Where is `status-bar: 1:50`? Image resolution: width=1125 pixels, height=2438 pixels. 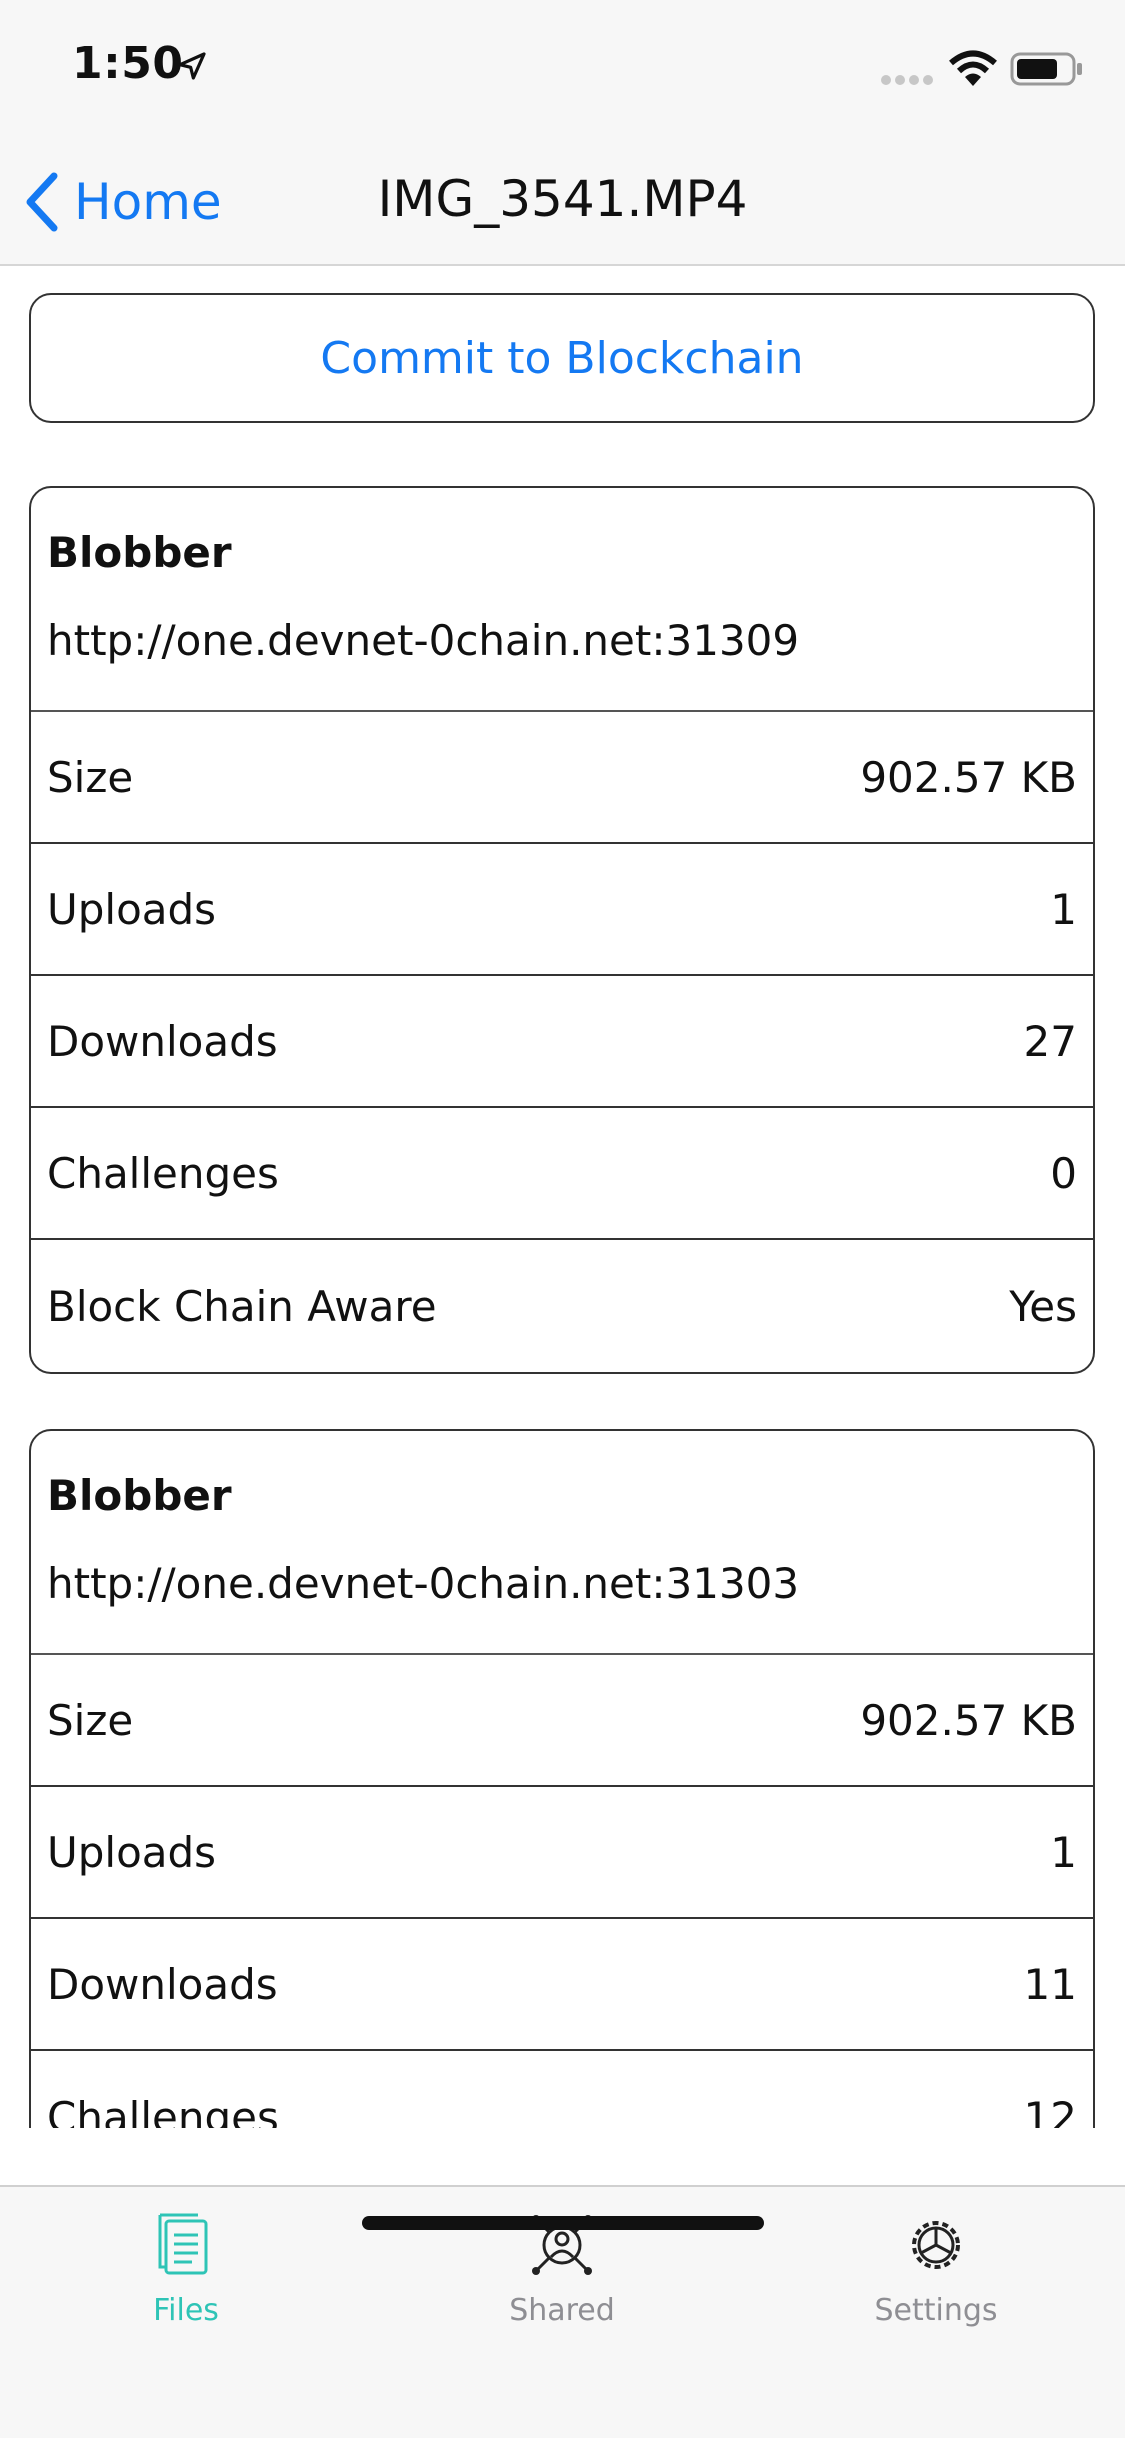 status-bar: 1:50 is located at coordinates (562, 70).